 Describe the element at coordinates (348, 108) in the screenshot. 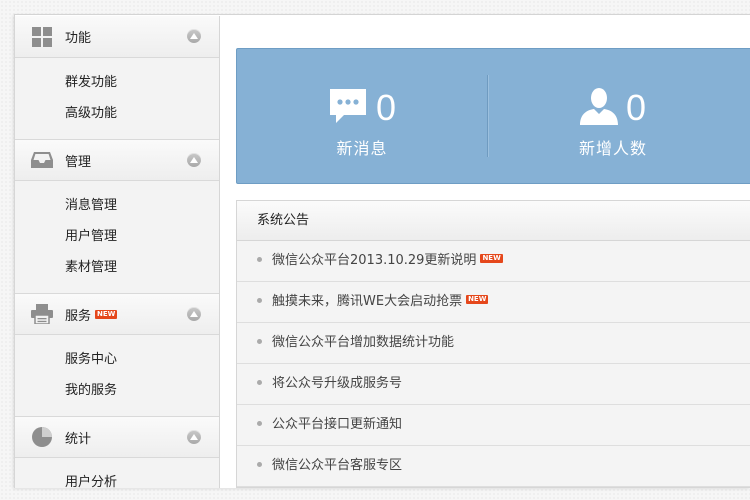

I see `chat-bubble-icon` at that location.